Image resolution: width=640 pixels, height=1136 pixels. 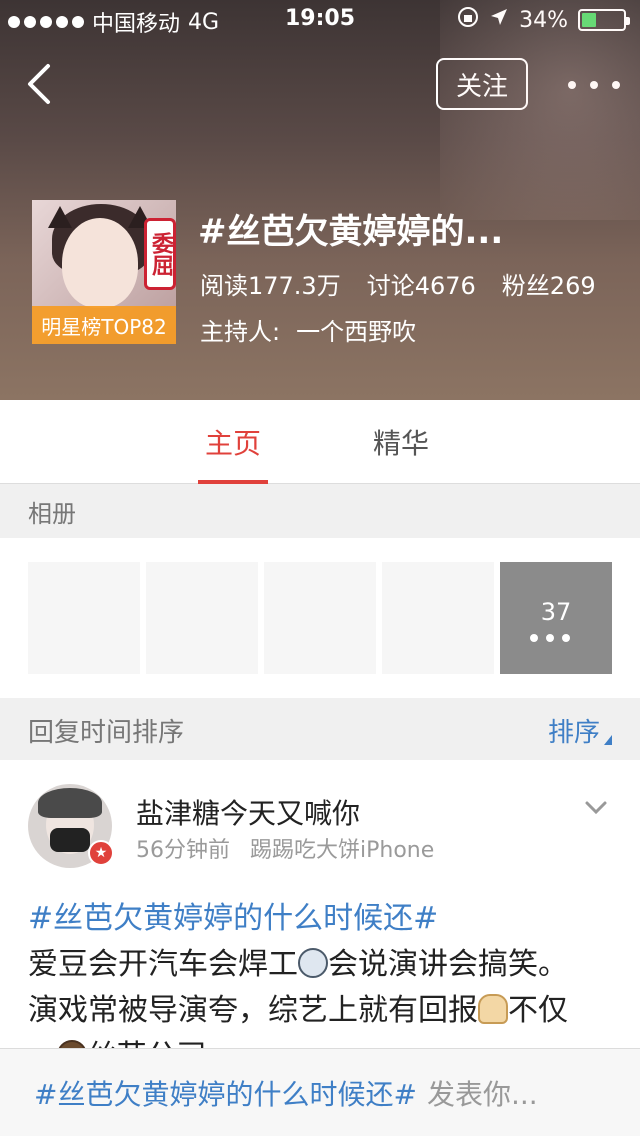 What do you see at coordinates (556, 612) in the screenshot?
I see `album-photo-count: 37` at bounding box center [556, 612].